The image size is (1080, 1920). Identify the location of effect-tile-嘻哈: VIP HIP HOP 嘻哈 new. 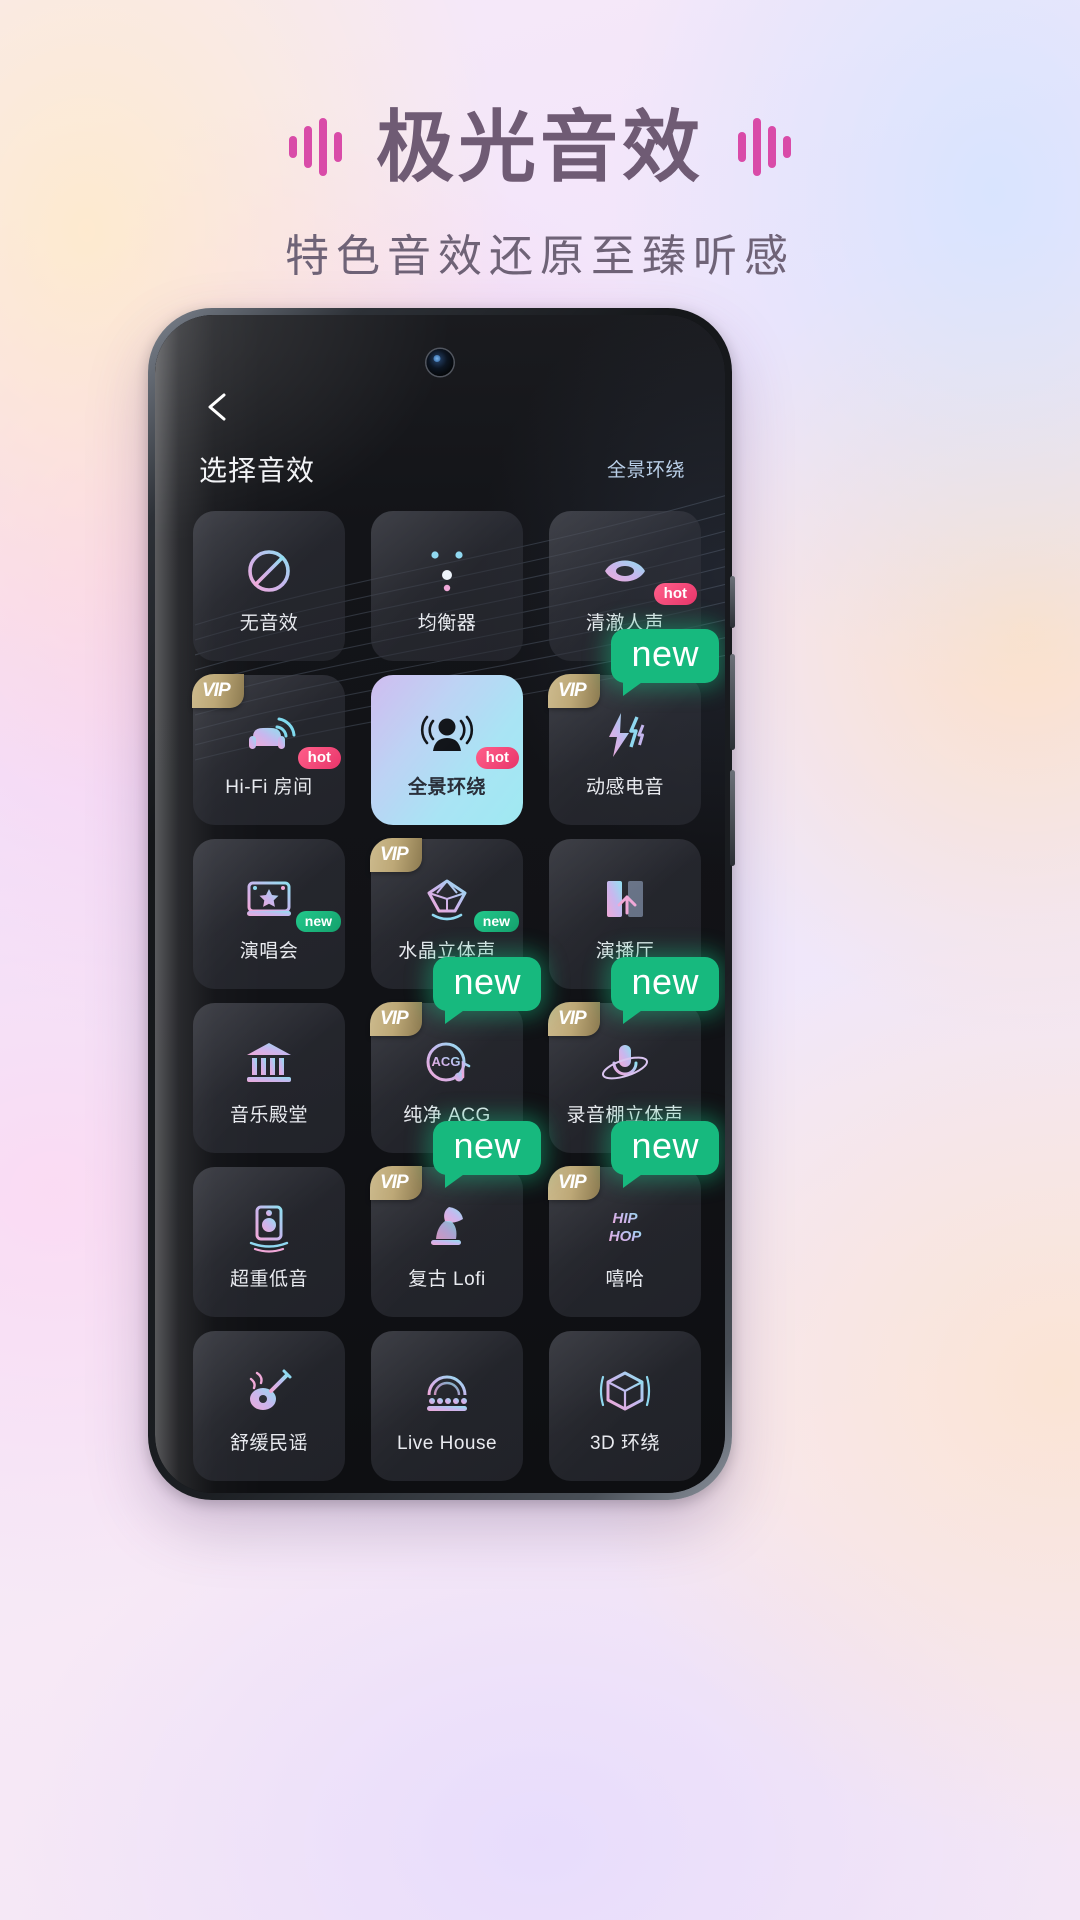
(633, 1219).